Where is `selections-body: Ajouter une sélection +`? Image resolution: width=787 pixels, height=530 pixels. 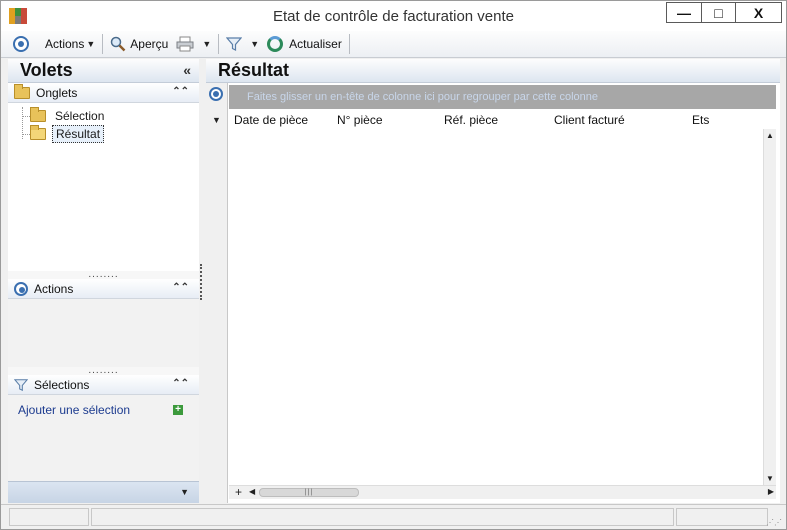 selections-body: Ajouter une sélection + is located at coordinates (103, 439).